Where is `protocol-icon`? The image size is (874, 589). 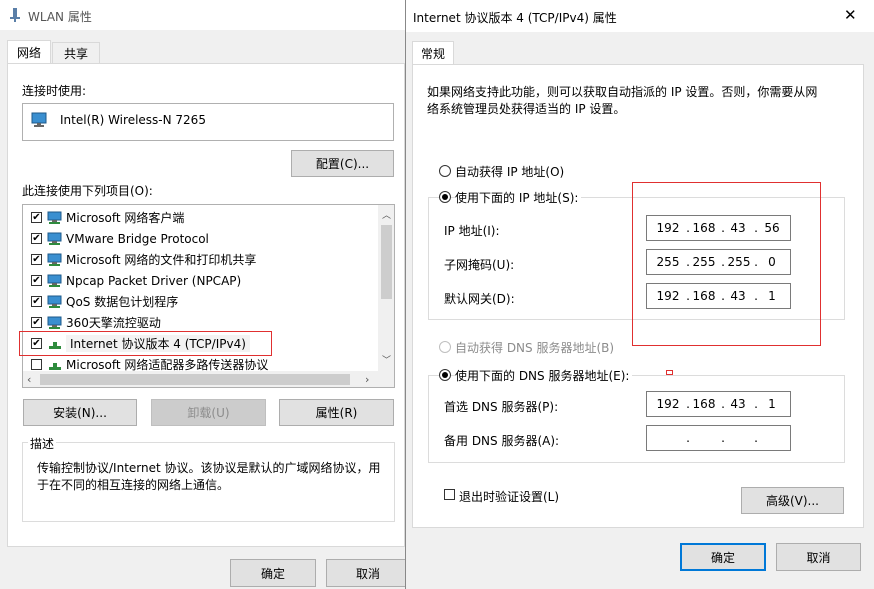
protocol-icon is located at coordinates (55, 365).